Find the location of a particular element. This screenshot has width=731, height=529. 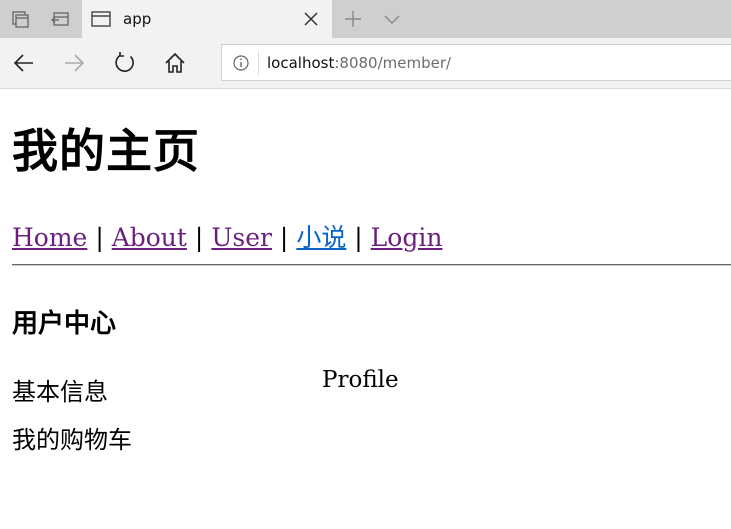

tab-groups-icon is located at coordinates (20, 19).